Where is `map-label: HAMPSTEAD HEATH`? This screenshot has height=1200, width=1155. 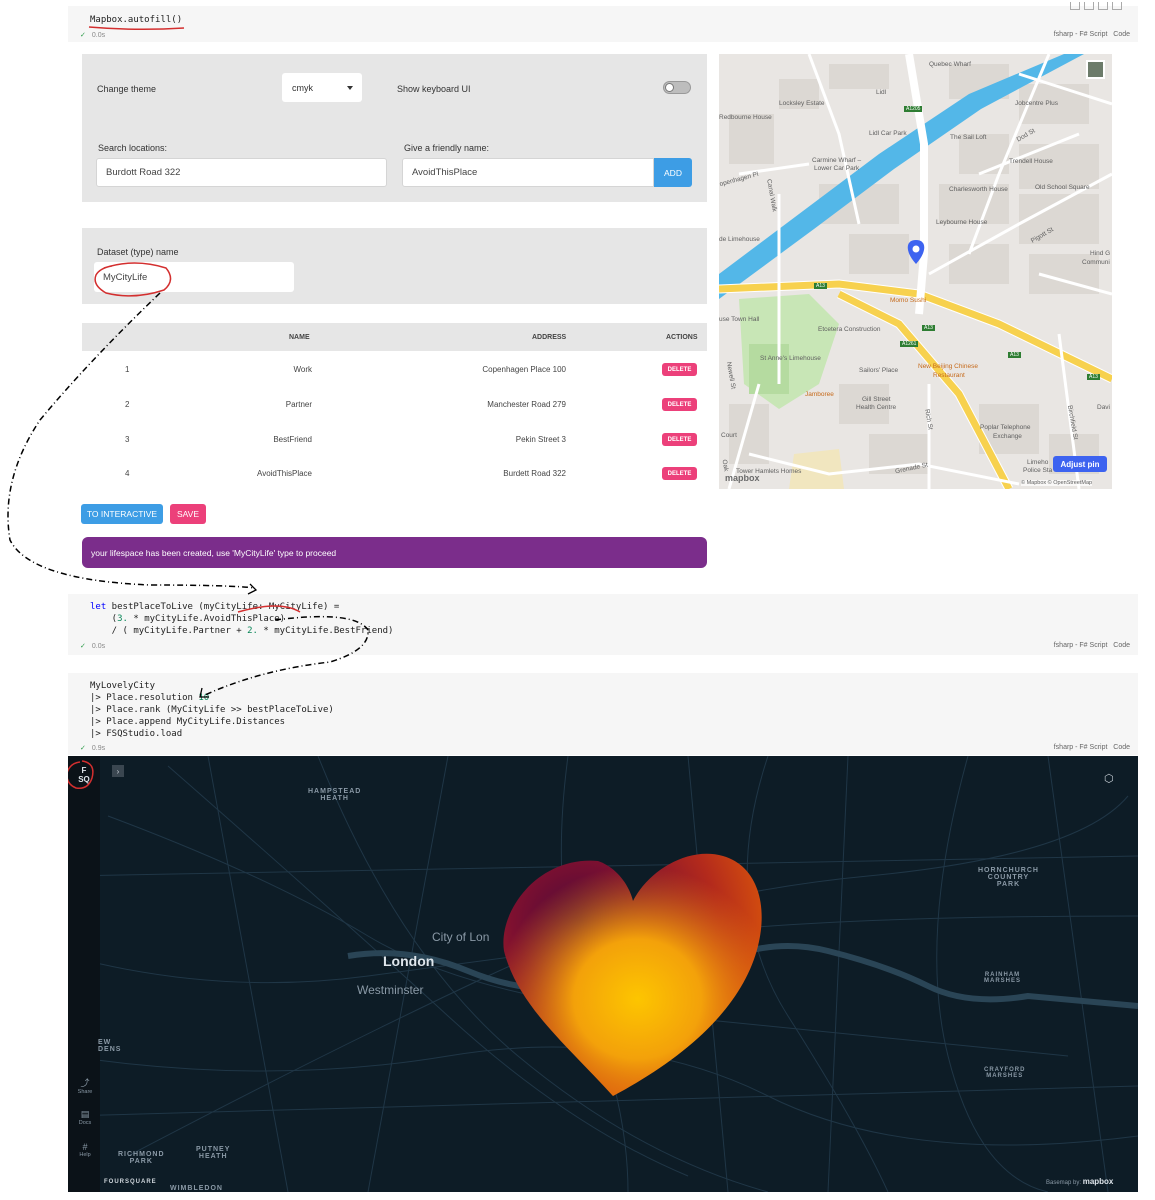 map-label: HAMPSTEAD HEATH is located at coordinates (335, 795).